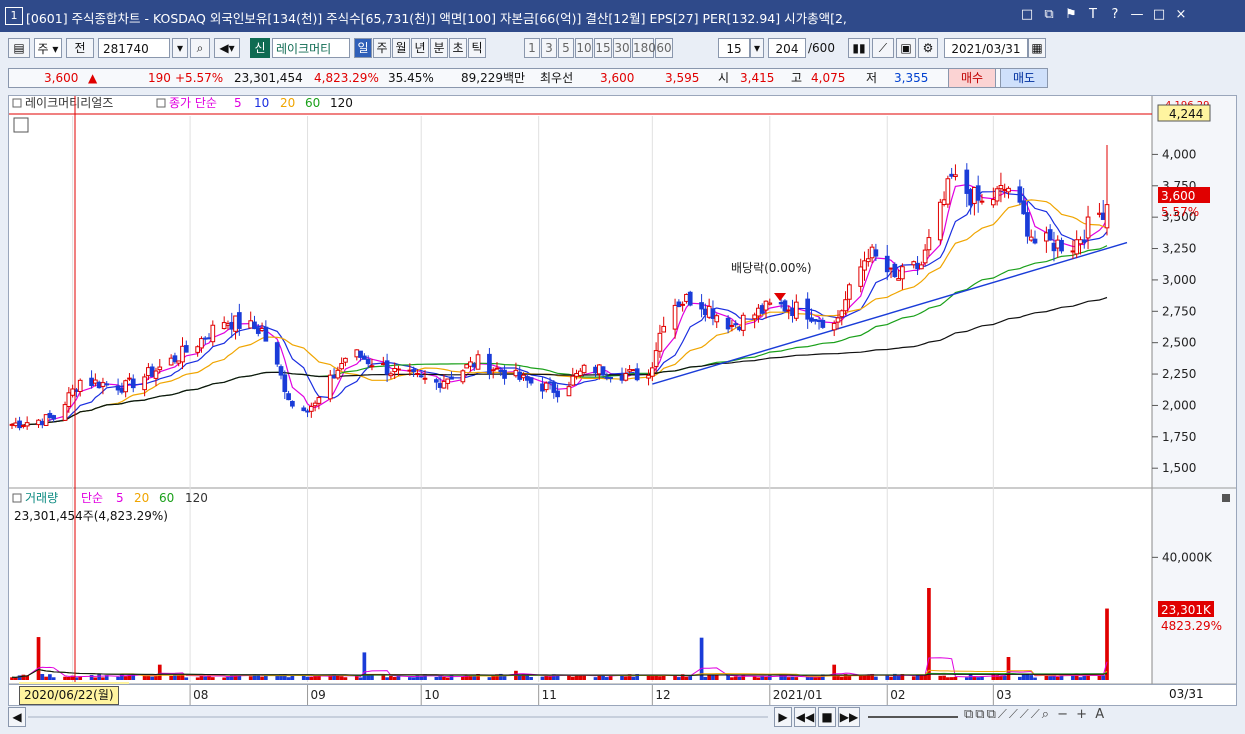 The image size is (1245, 734). I want to click on buy-button: 매수, so click(972, 78).